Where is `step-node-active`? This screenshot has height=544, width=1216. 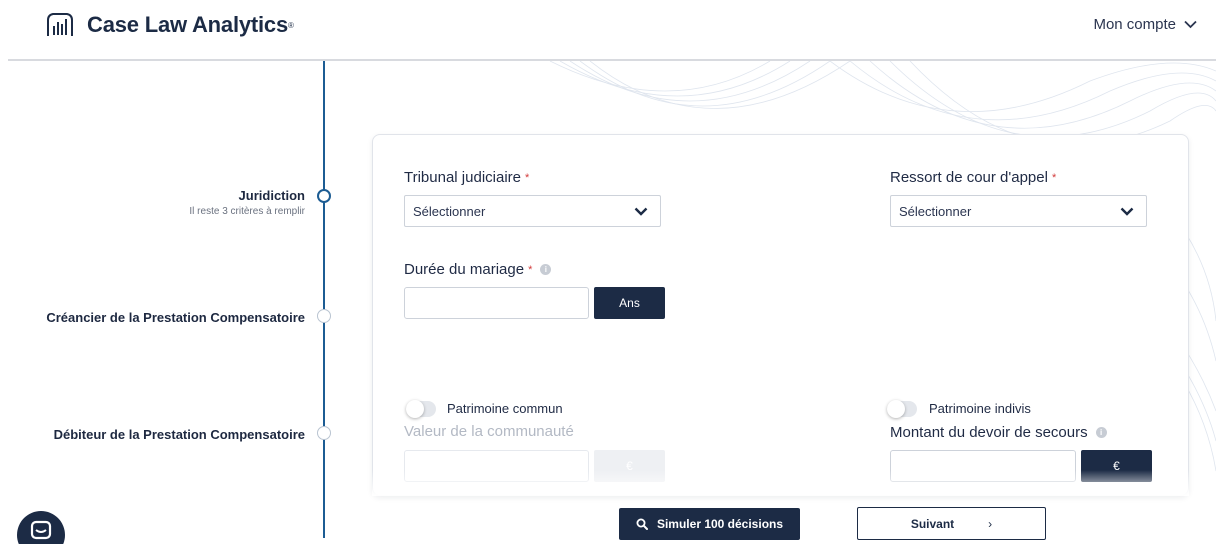 step-node-active is located at coordinates (324, 196).